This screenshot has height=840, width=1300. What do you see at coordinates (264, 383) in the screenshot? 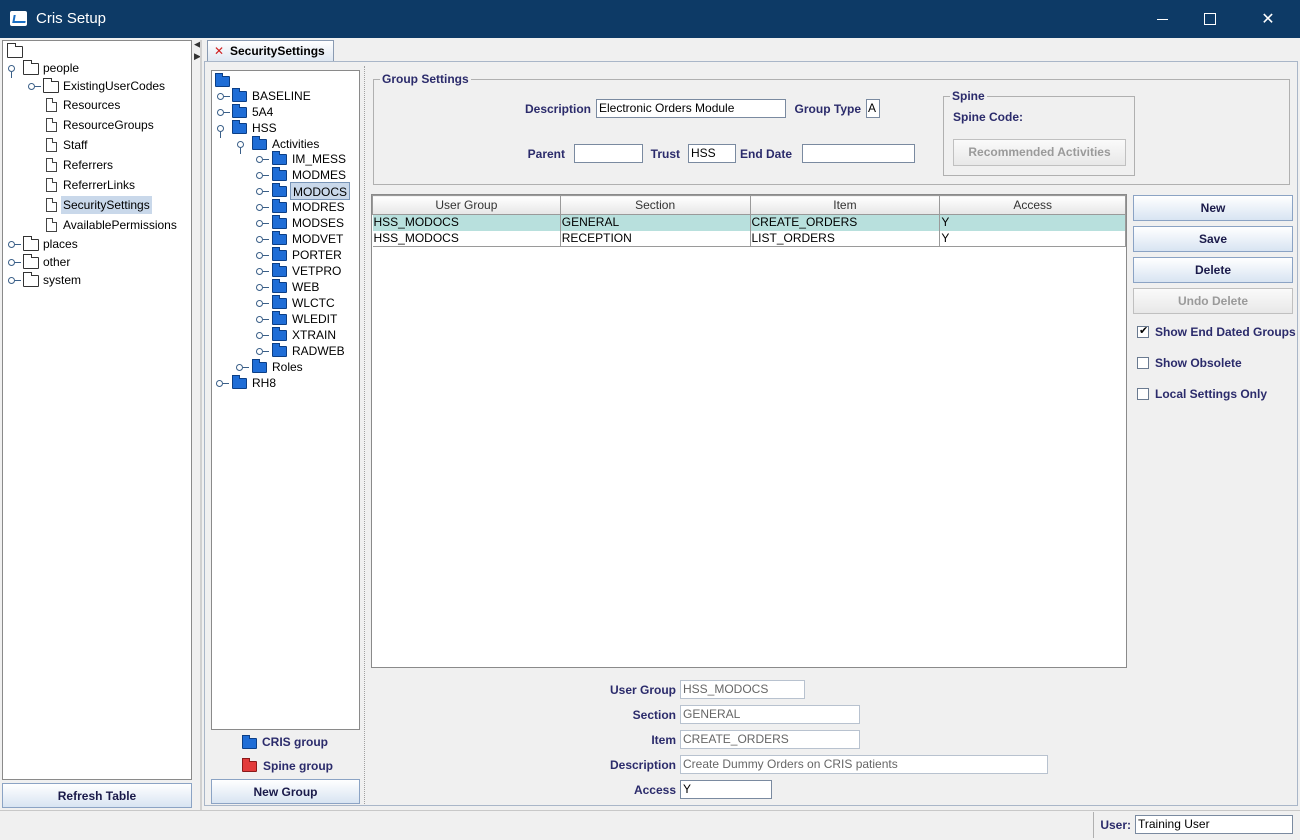
I see `group-tree-rh8: RH8` at bounding box center [264, 383].